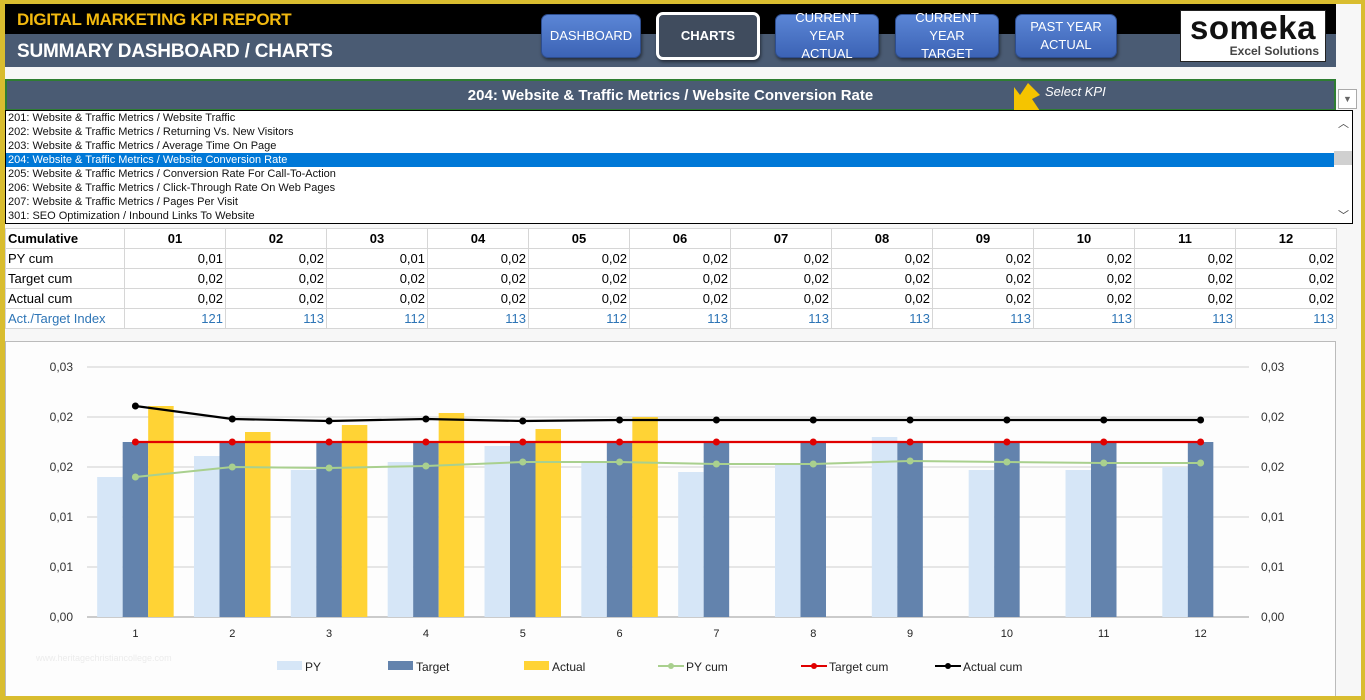  I want to click on line-actual-cum, so click(668, 413).